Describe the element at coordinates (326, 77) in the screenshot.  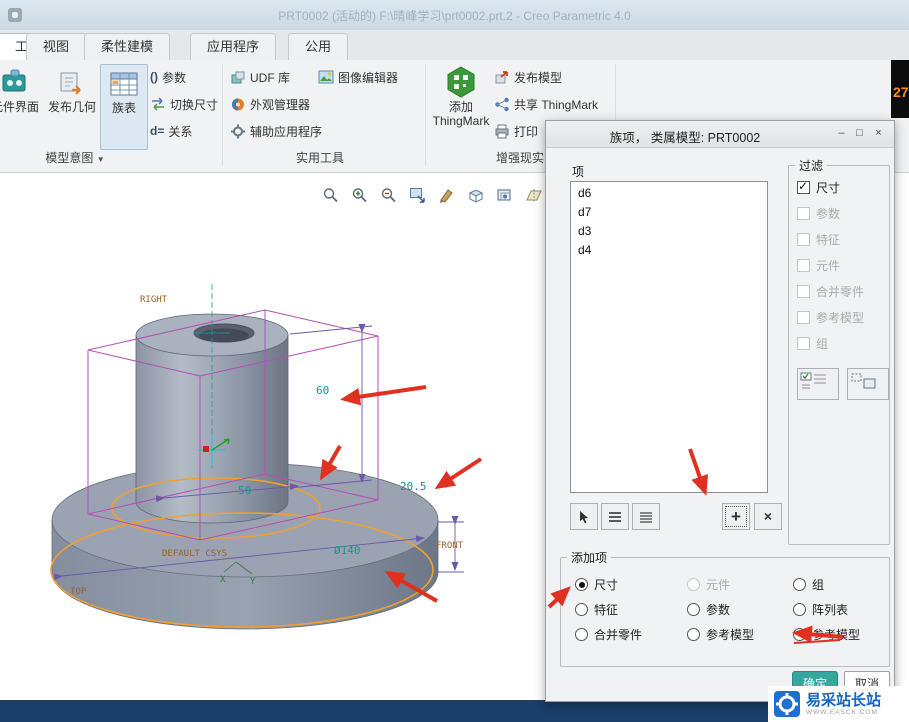
I see `image-editor-icon` at that location.